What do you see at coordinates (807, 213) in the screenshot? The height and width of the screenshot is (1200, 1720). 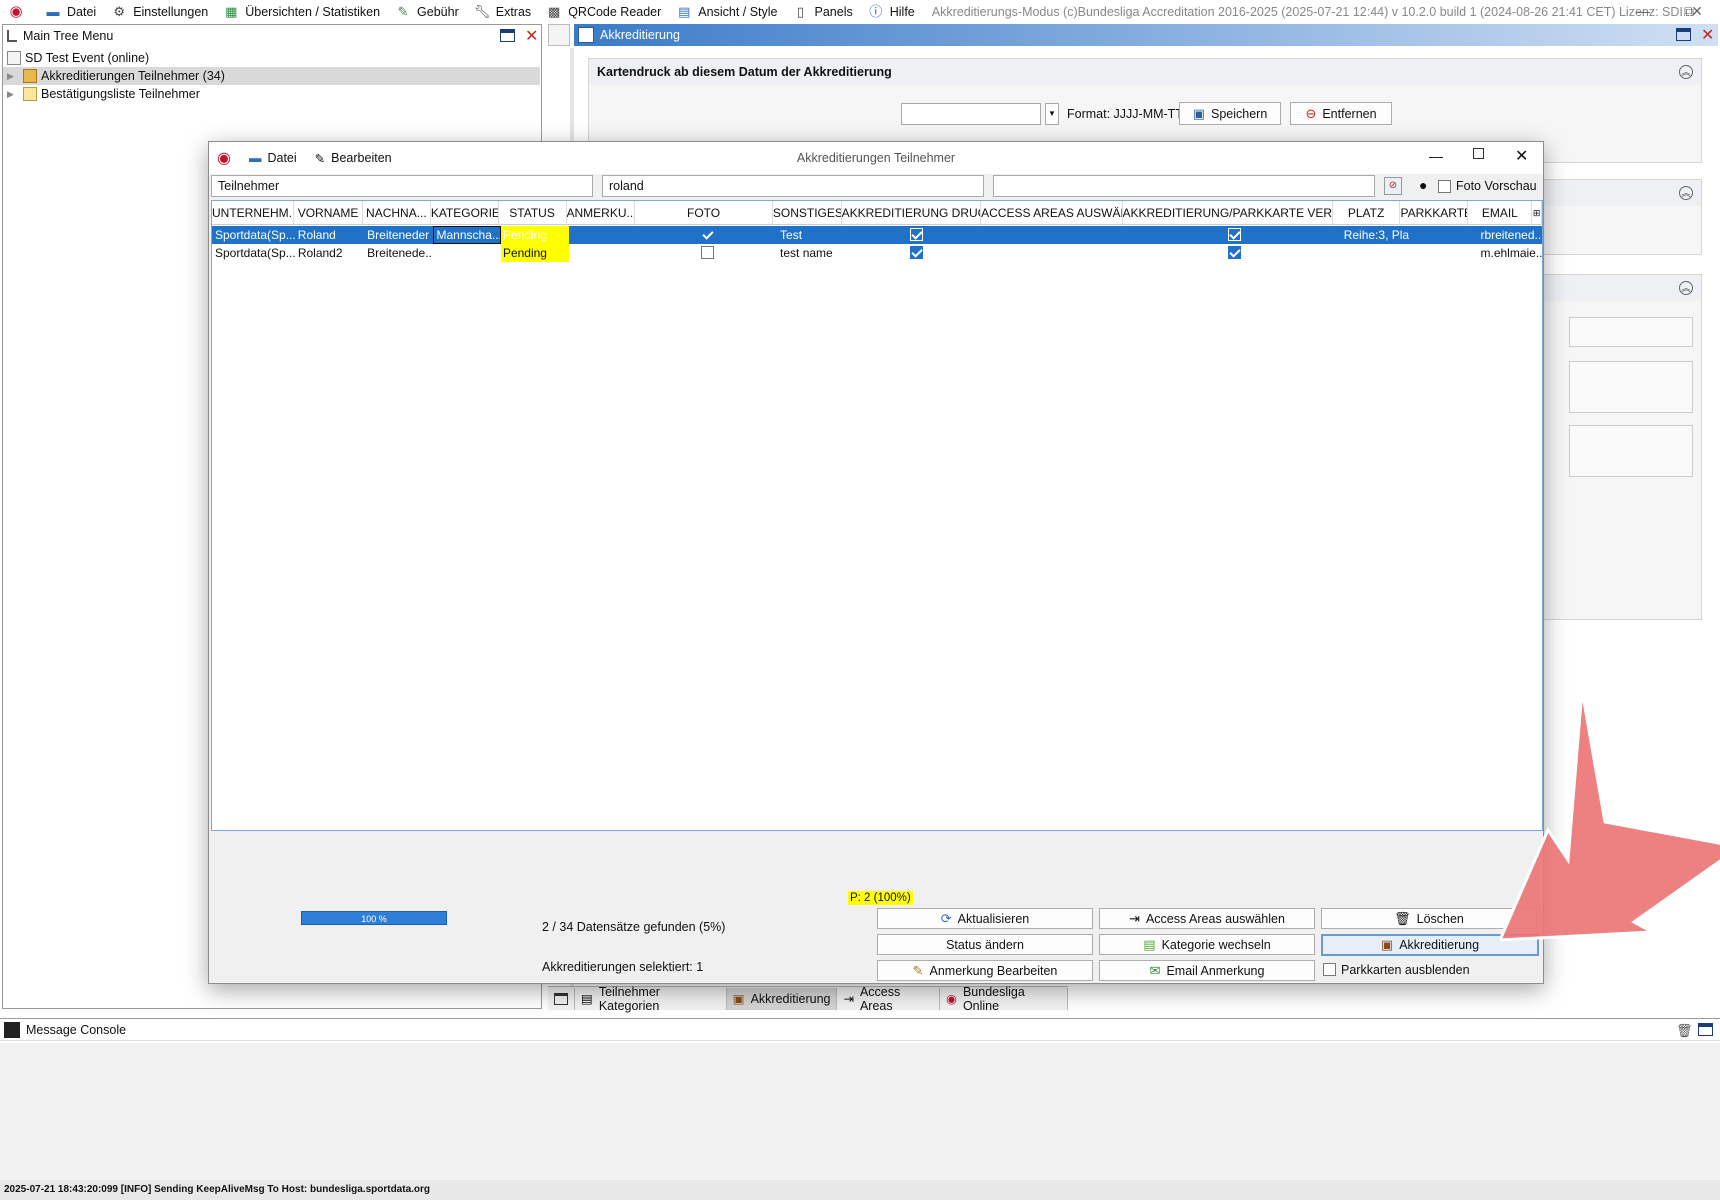 I see `col-sonstiges: SONSTIGES` at bounding box center [807, 213].